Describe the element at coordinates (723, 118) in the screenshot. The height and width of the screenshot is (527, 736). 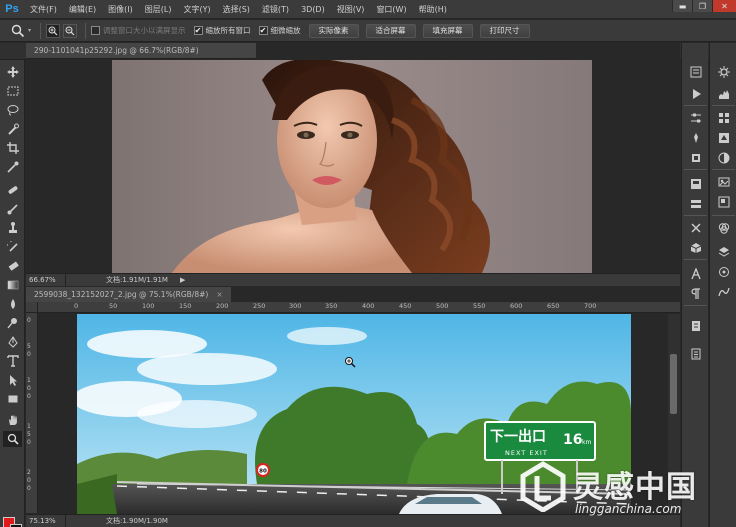
I see `swatches-panel-icon` at that location.